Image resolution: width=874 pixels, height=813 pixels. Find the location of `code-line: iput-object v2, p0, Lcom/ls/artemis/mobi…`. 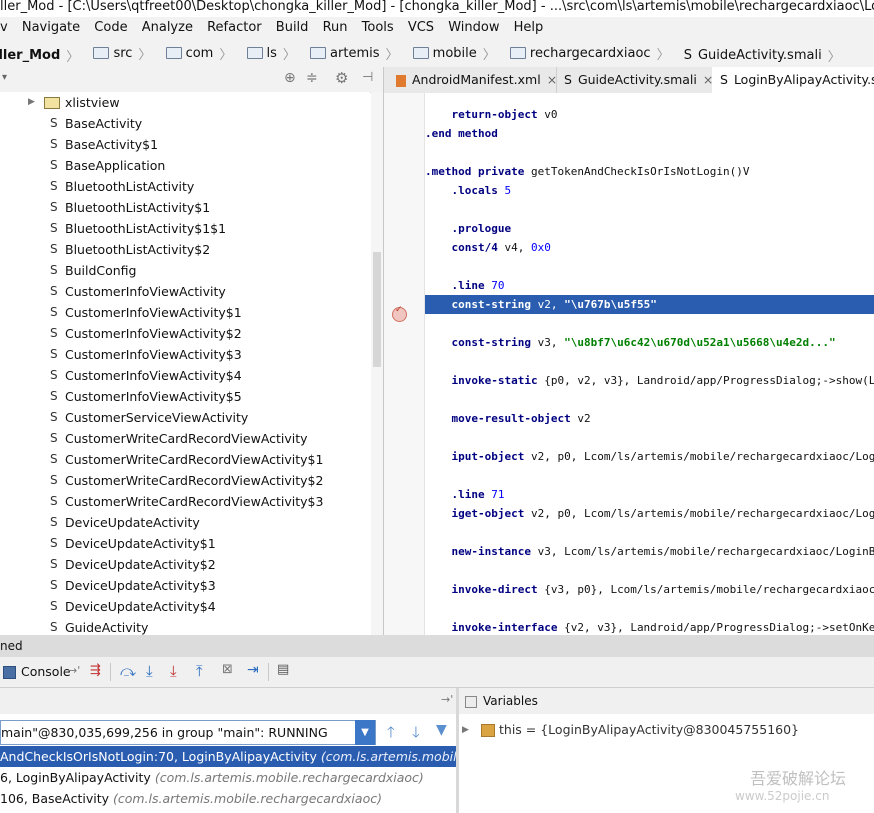

code-line: iput-object v2, p0, Lcom/ls/artemis/mobi… is located at coordinates (649, 456).